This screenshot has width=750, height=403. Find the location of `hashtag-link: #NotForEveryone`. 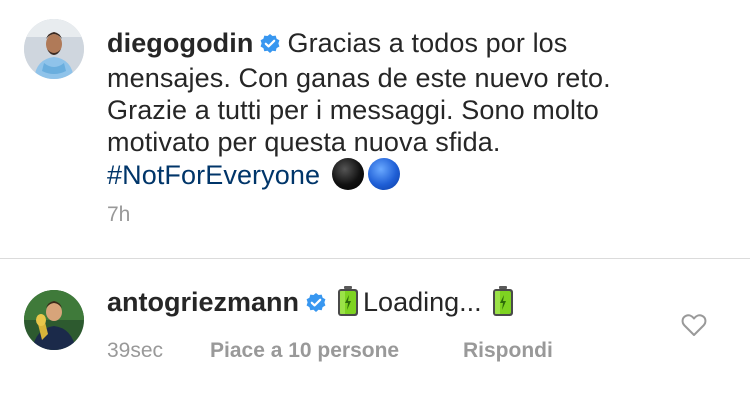

hashtag-link: #NotForEveryone is located at coordinates (213, 175).